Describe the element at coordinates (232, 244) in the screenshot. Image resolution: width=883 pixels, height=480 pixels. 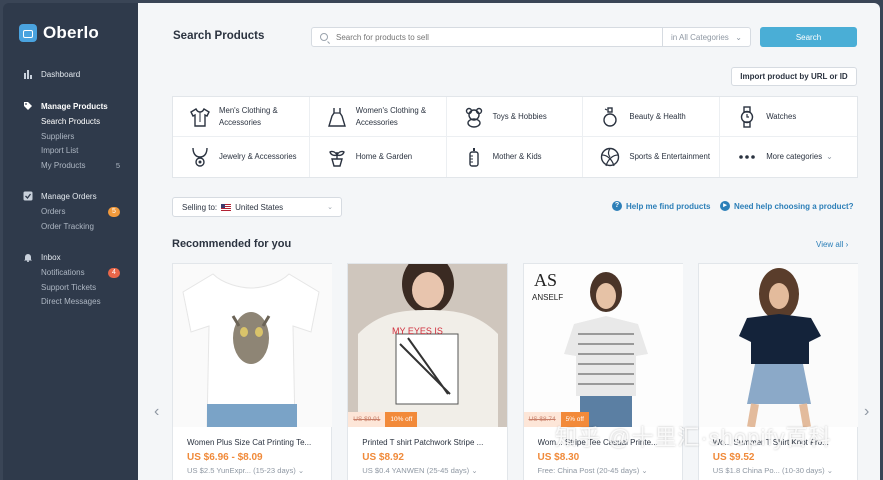
I see `recommended-title: Recommended for you` at that location.